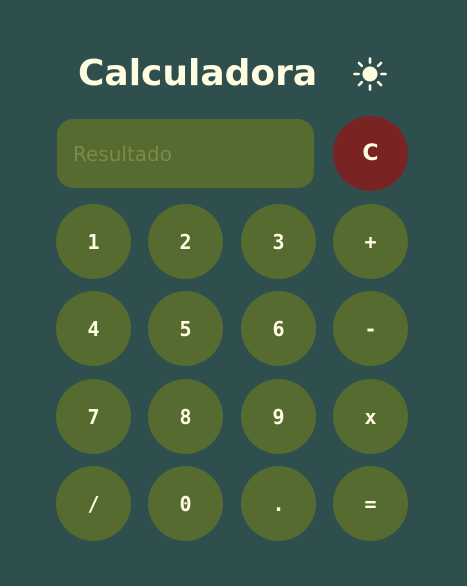  I want to click on digit-5-button: 5, so click(185, 328).